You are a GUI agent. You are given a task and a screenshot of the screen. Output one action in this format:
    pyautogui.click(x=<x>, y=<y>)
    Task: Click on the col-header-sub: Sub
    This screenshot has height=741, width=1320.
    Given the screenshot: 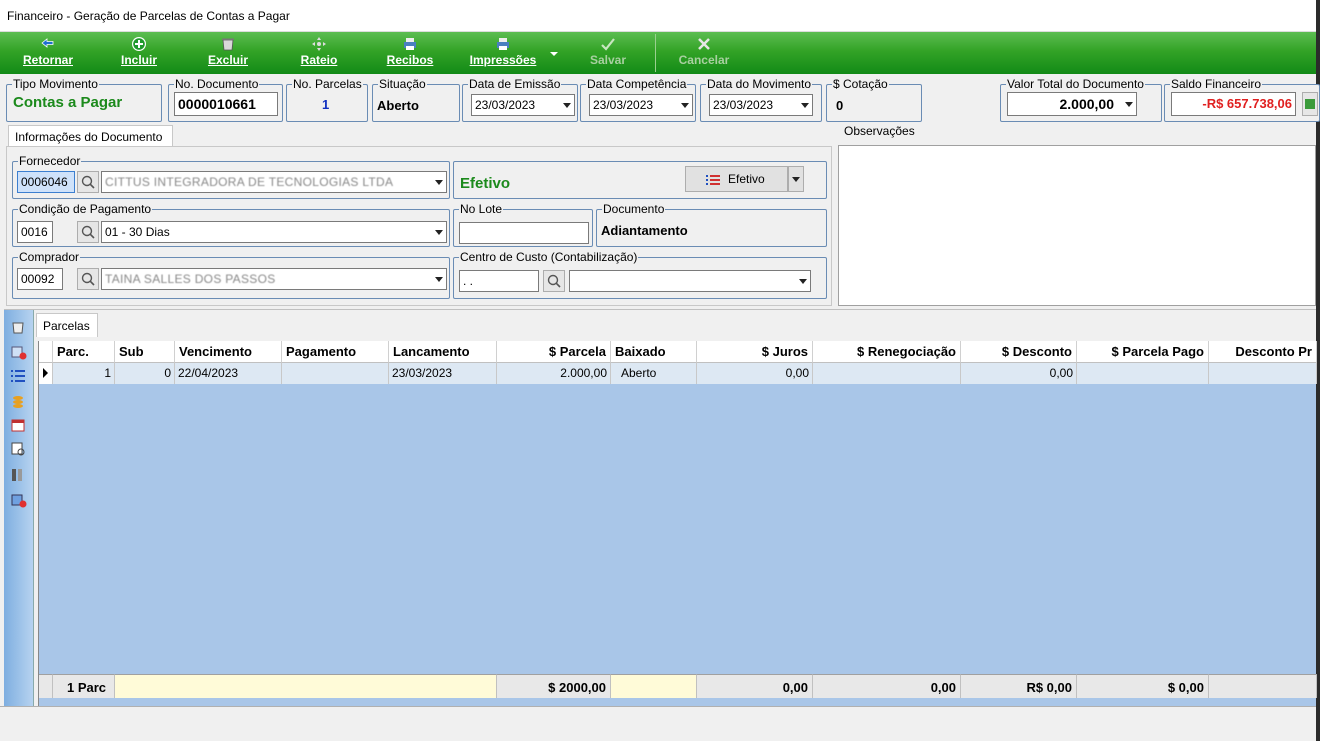 What is the action you would take?
    pyautogui.click(x=145, y=352)
    